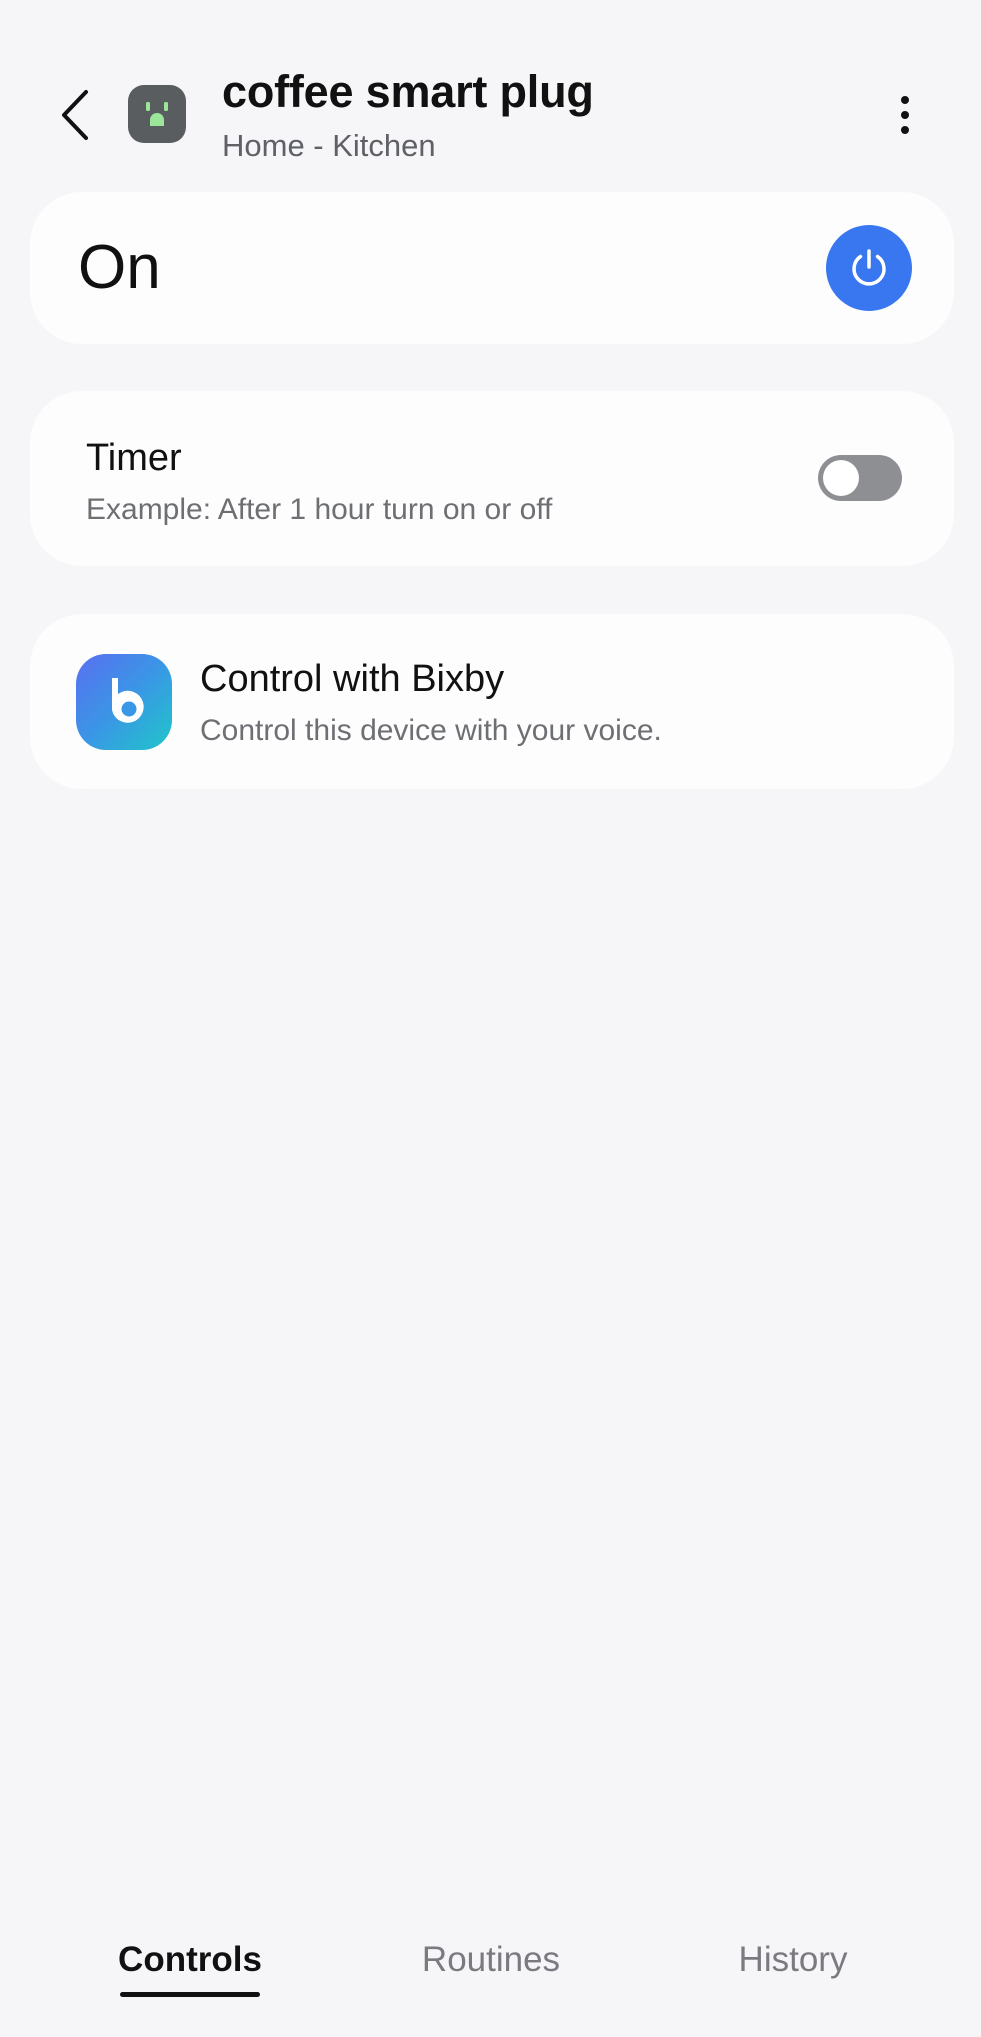 The height and width of the screenshot is (2037, 981). Describe the element at coordinates (119, 267) in the screenshot. I see `power-state-label: On` at that location.